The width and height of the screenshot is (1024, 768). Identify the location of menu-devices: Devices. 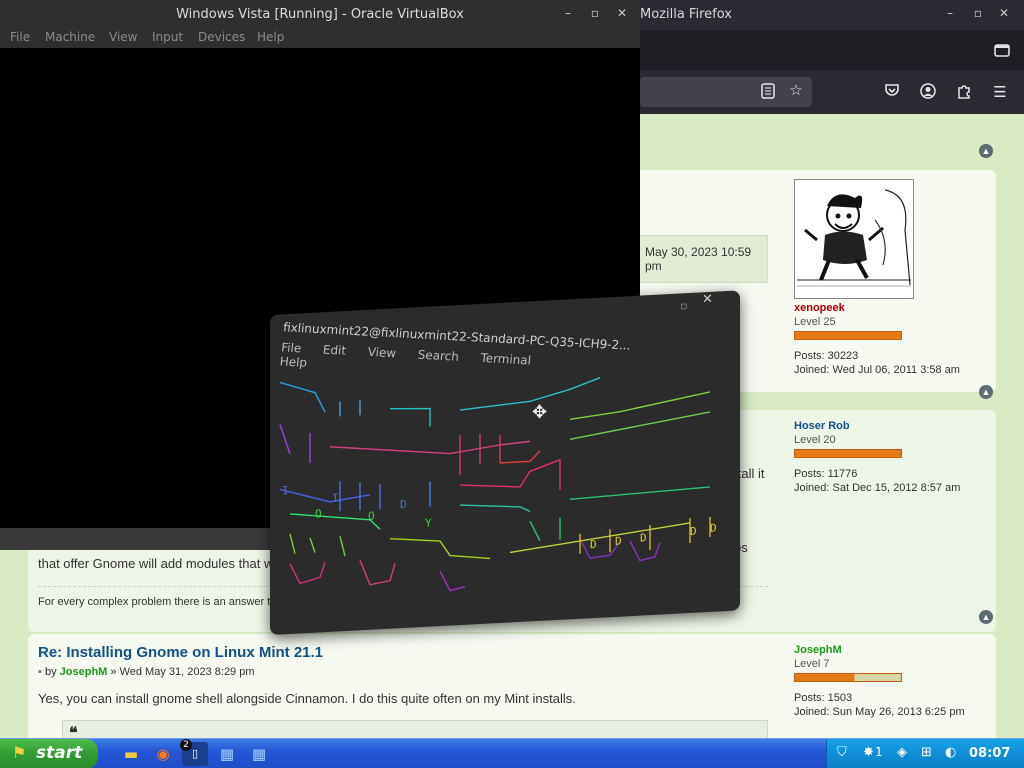
(221, 37).